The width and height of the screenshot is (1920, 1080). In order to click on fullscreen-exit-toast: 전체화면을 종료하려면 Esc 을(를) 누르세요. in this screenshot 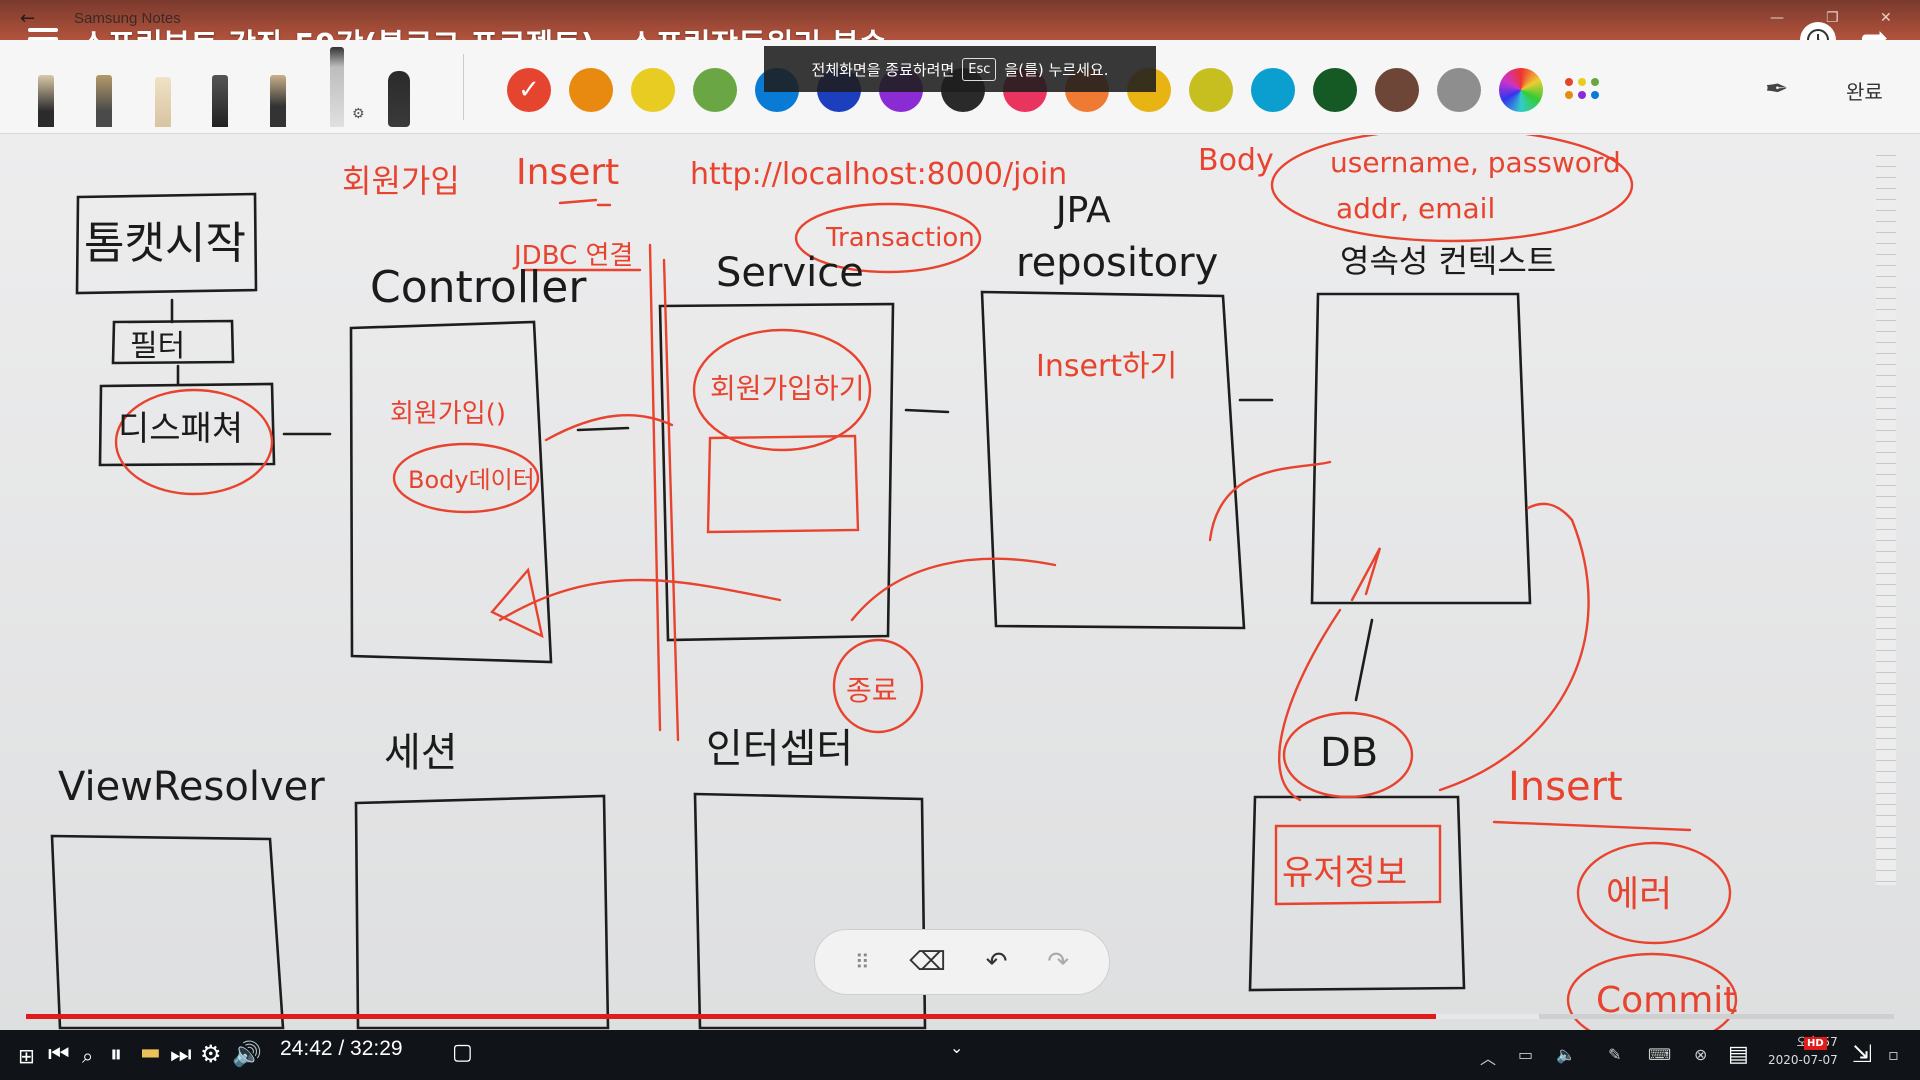, I will do `click(960, 69)`.